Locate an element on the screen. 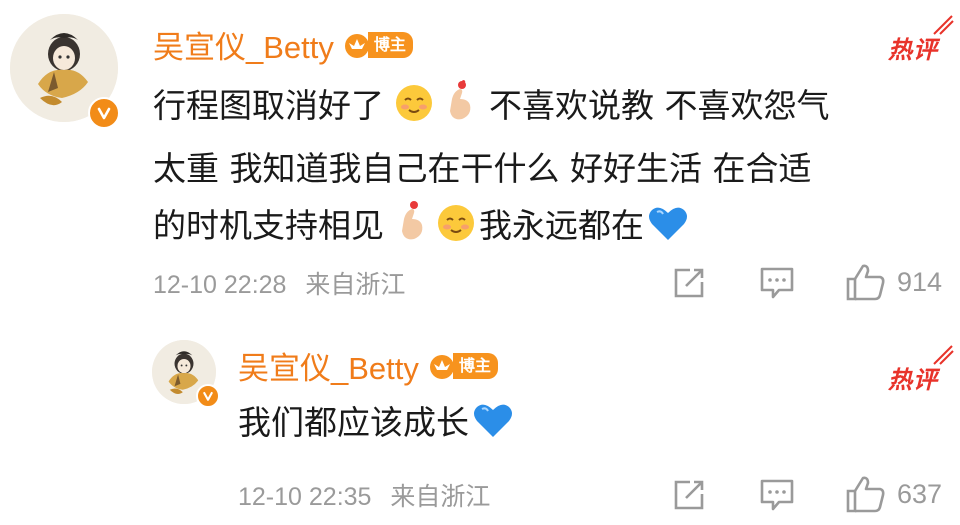  comment-line: 太重 我知道我自己在干什么 好好生活 在合适 is located at coordinates (482, 168).